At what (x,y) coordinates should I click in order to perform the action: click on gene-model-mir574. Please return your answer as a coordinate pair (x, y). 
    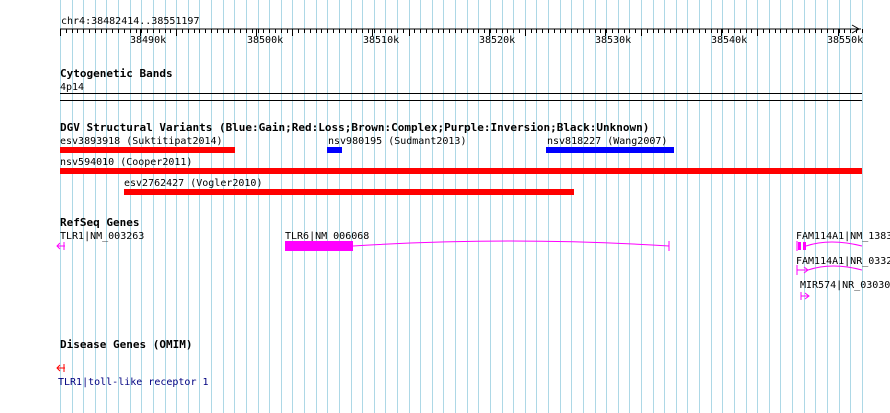
    Looking at the image, I should click on (805, 296).